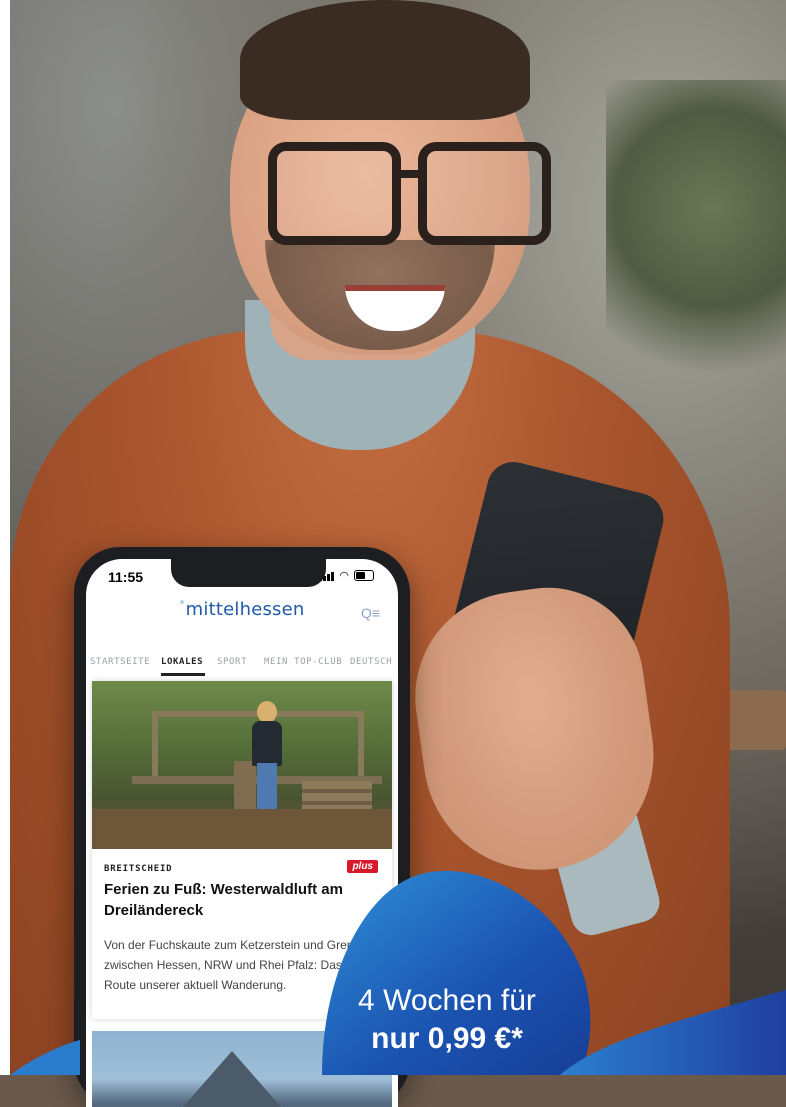 The image size is (786, 1107). What do you see at coordinates (183, 674) in the screenshot?
I see `active-tab-indicator` at bounding box center [183, 674].